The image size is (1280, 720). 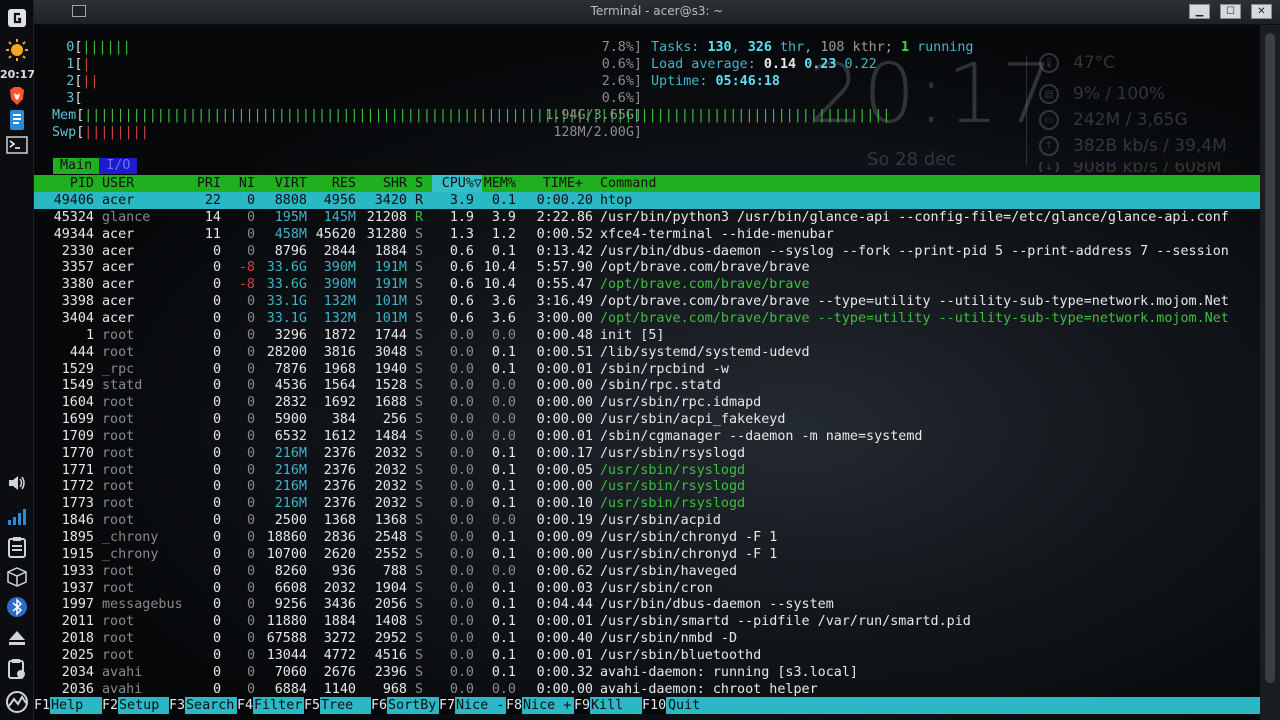 I want to click on process-pid: 3357, so click(x=77, y=268).